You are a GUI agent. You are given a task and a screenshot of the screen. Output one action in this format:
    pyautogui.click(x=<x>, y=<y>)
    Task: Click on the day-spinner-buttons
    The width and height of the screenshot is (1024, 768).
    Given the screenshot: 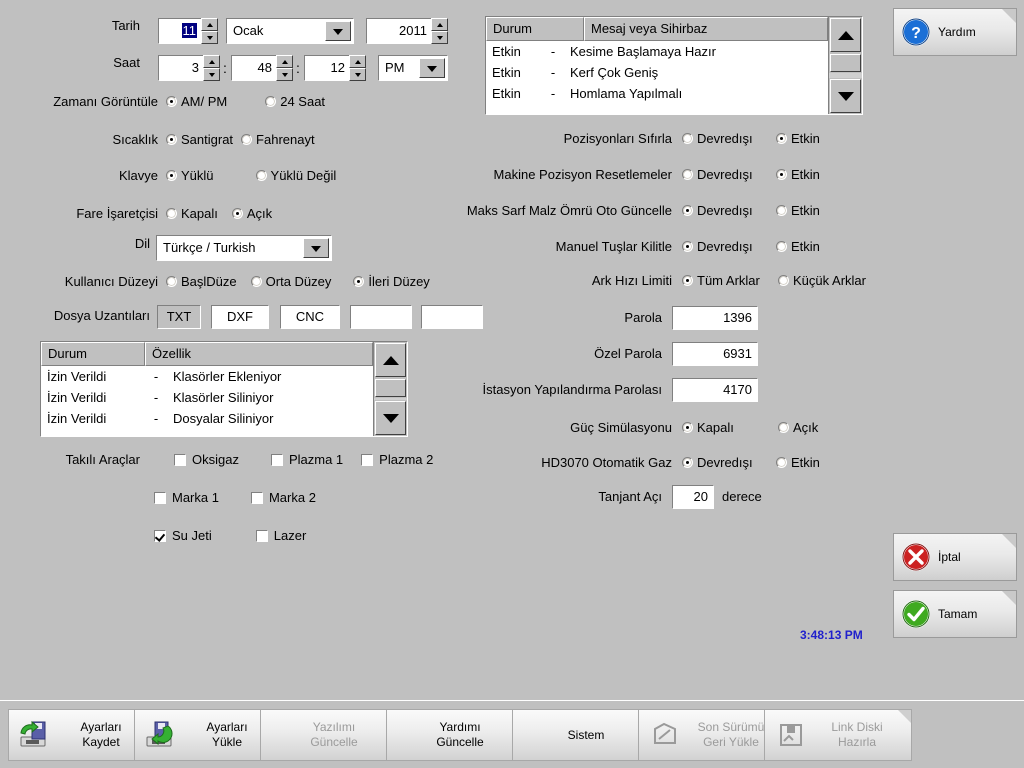 What is the action you would take?
    pyautogui.click(x=209, y=31)
    